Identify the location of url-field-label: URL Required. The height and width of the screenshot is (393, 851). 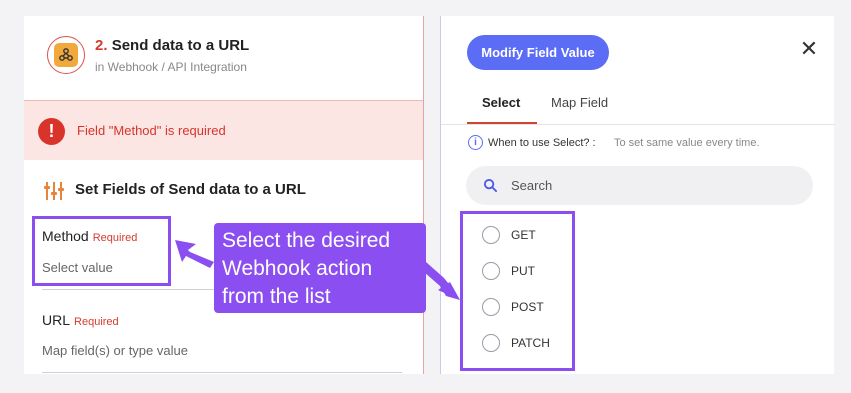
(80, 320).